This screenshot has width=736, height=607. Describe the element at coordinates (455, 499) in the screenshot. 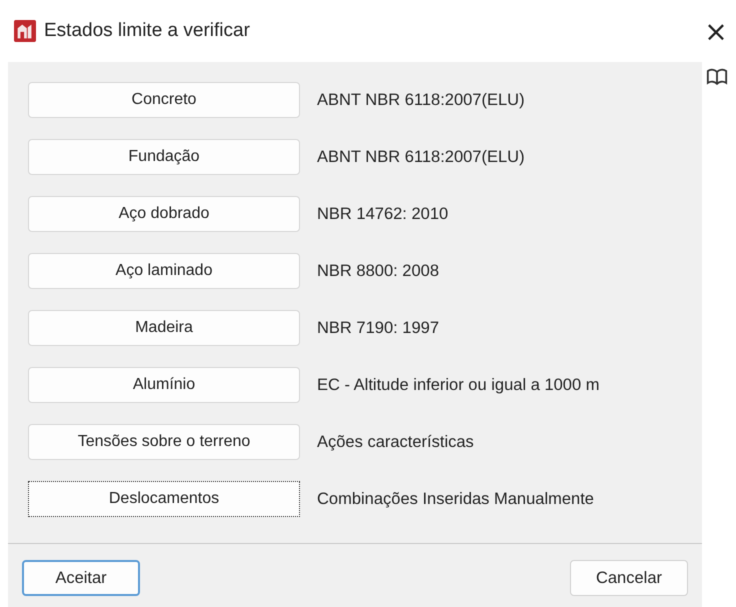

I see `standard-label: Combinações Inseridas Manualmente` at that location.